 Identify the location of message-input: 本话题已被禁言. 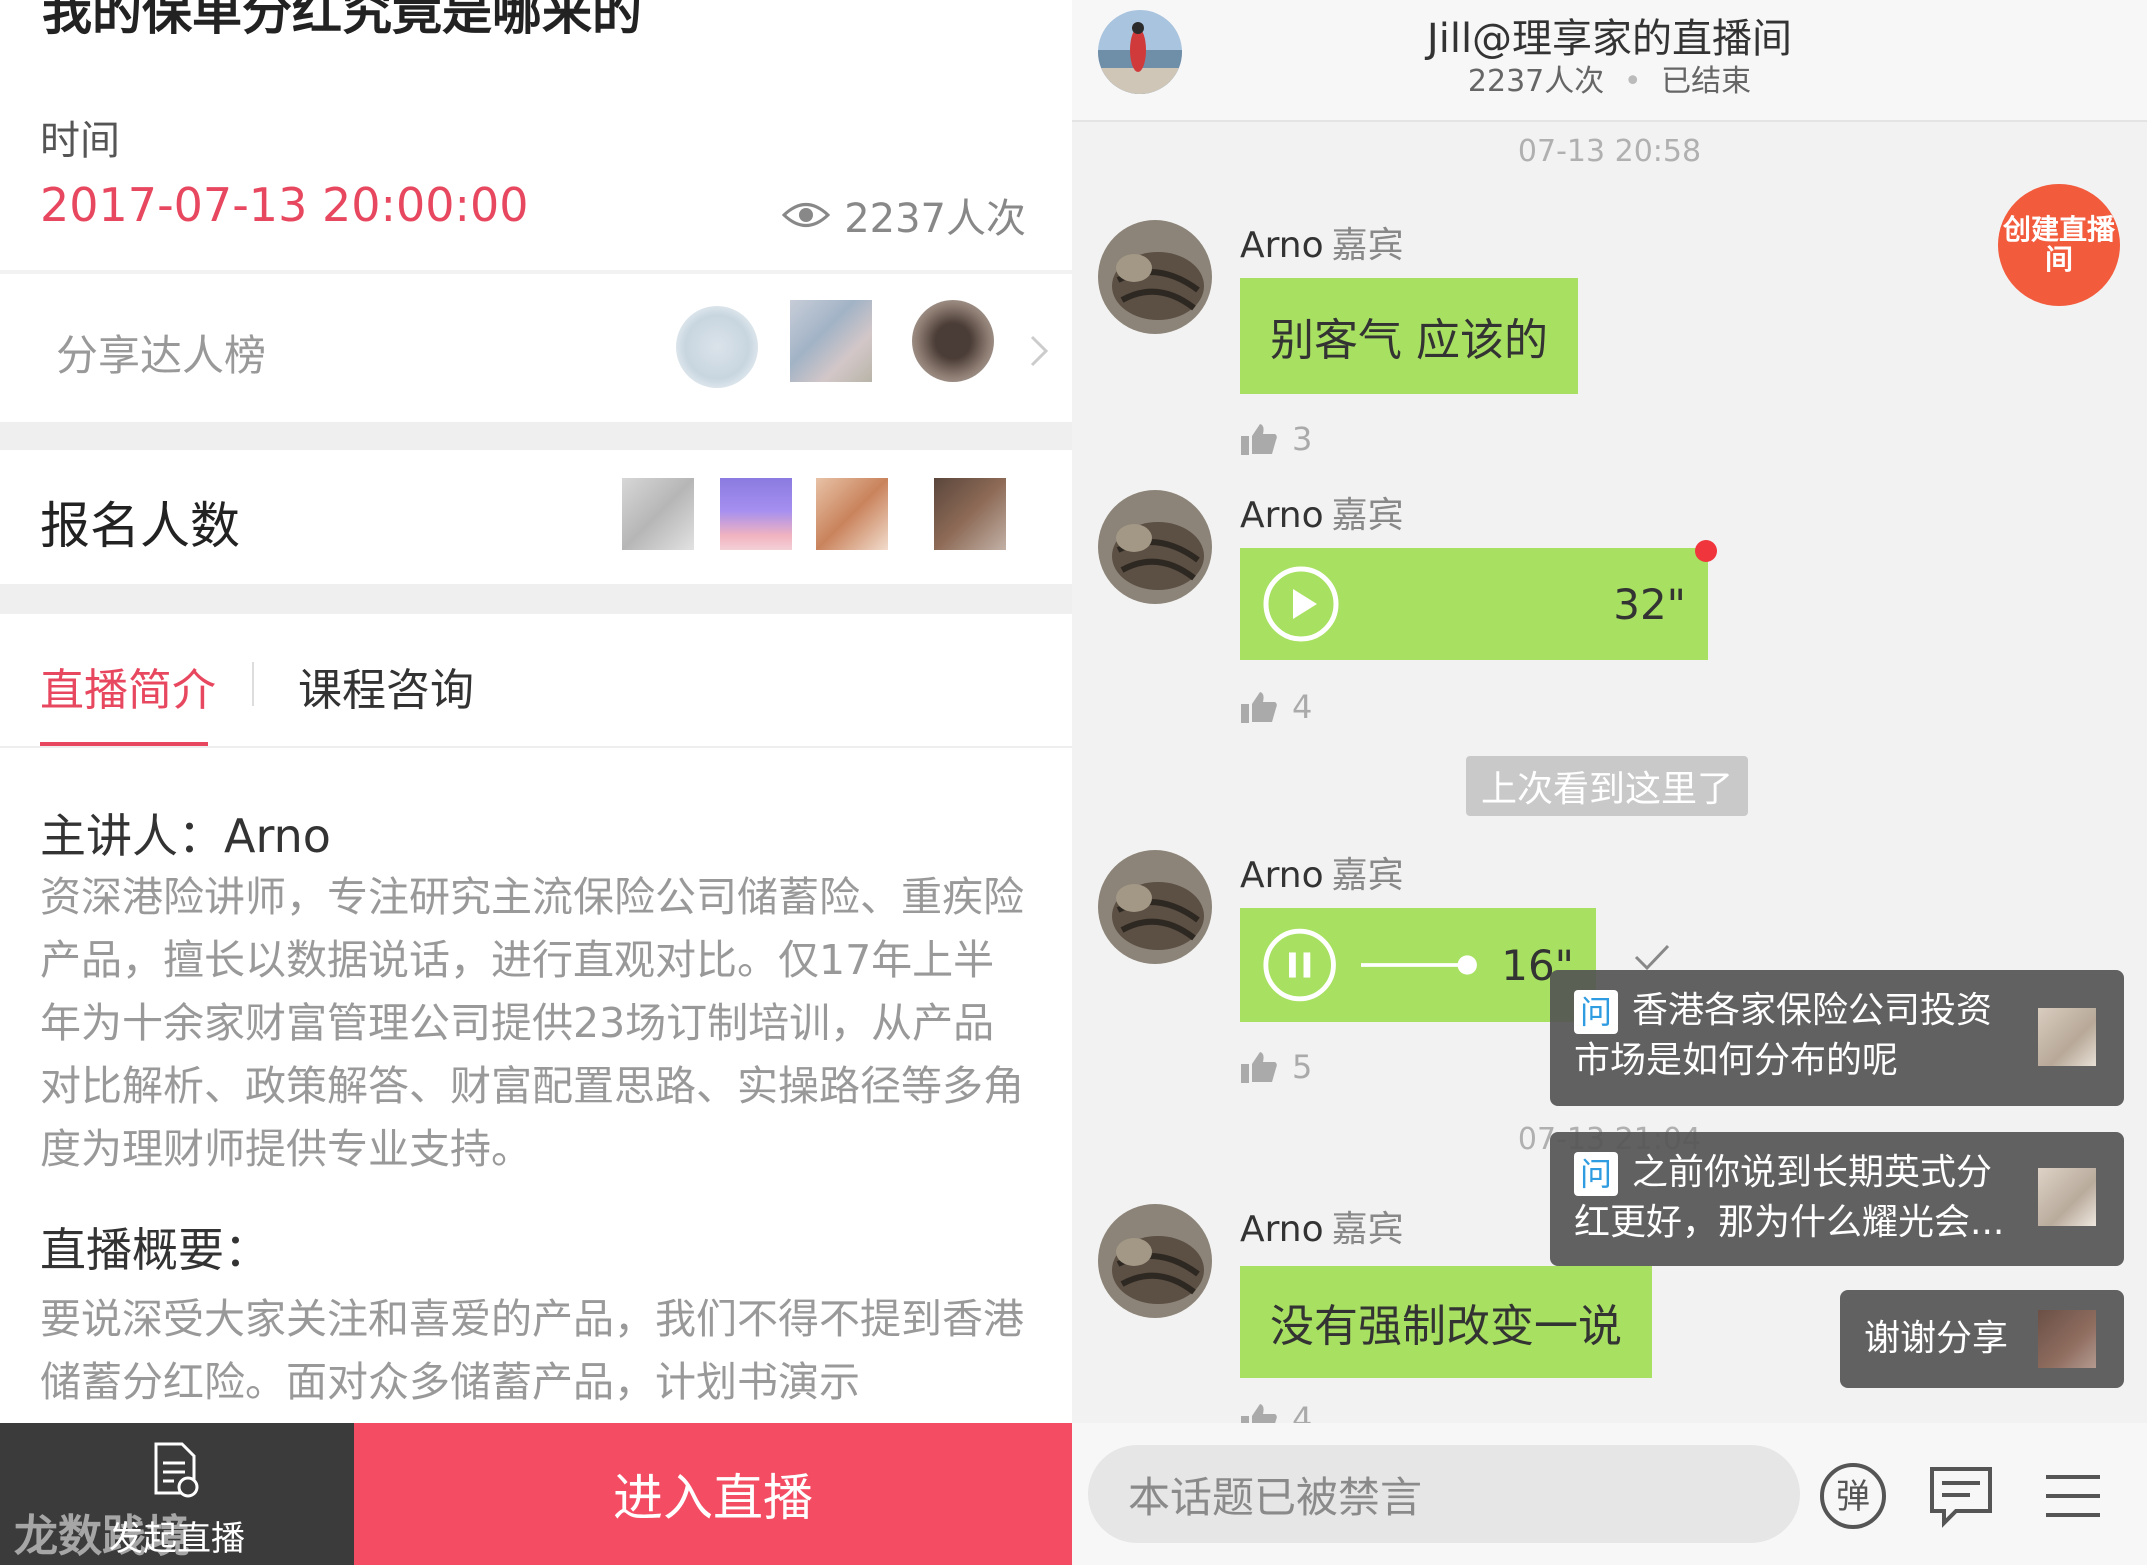
(1444, 1494).